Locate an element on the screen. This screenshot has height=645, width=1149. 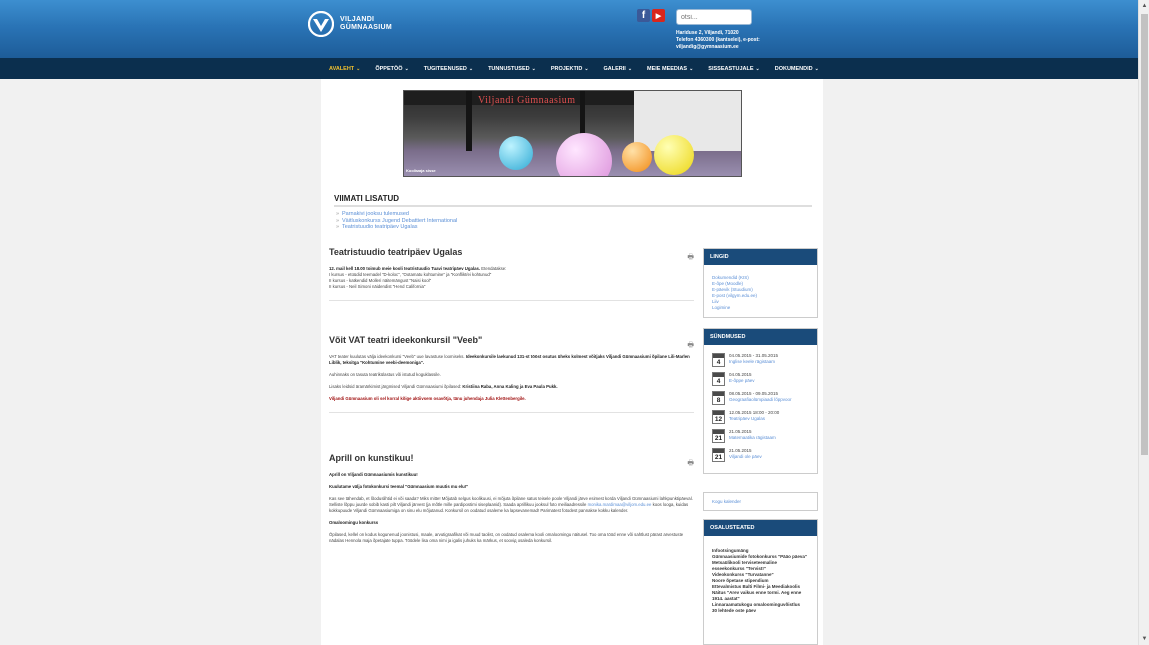
logo-line-1: VILJANDI is located at coordinates (357, 19).